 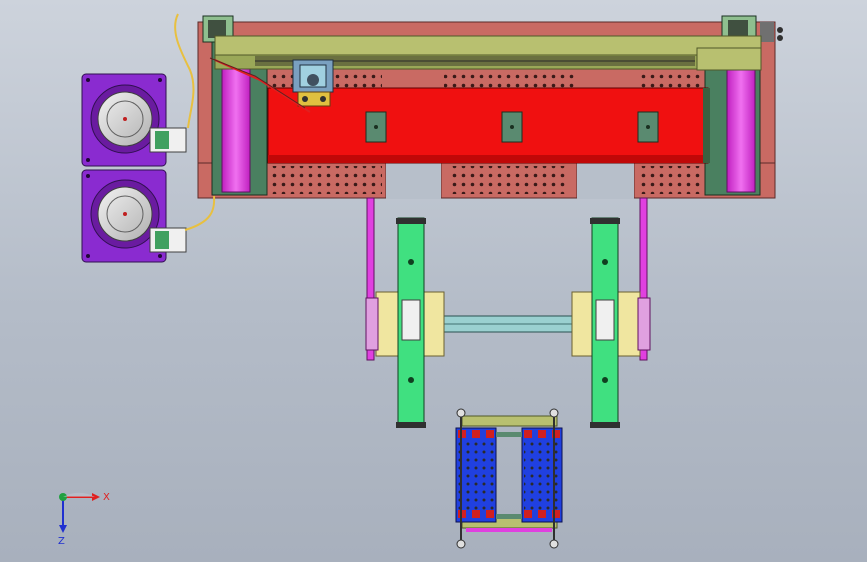 What do you see at coordinates (605, 322) in the screenshot?
I see `right-green-arm` at bounding box center [605, 322].